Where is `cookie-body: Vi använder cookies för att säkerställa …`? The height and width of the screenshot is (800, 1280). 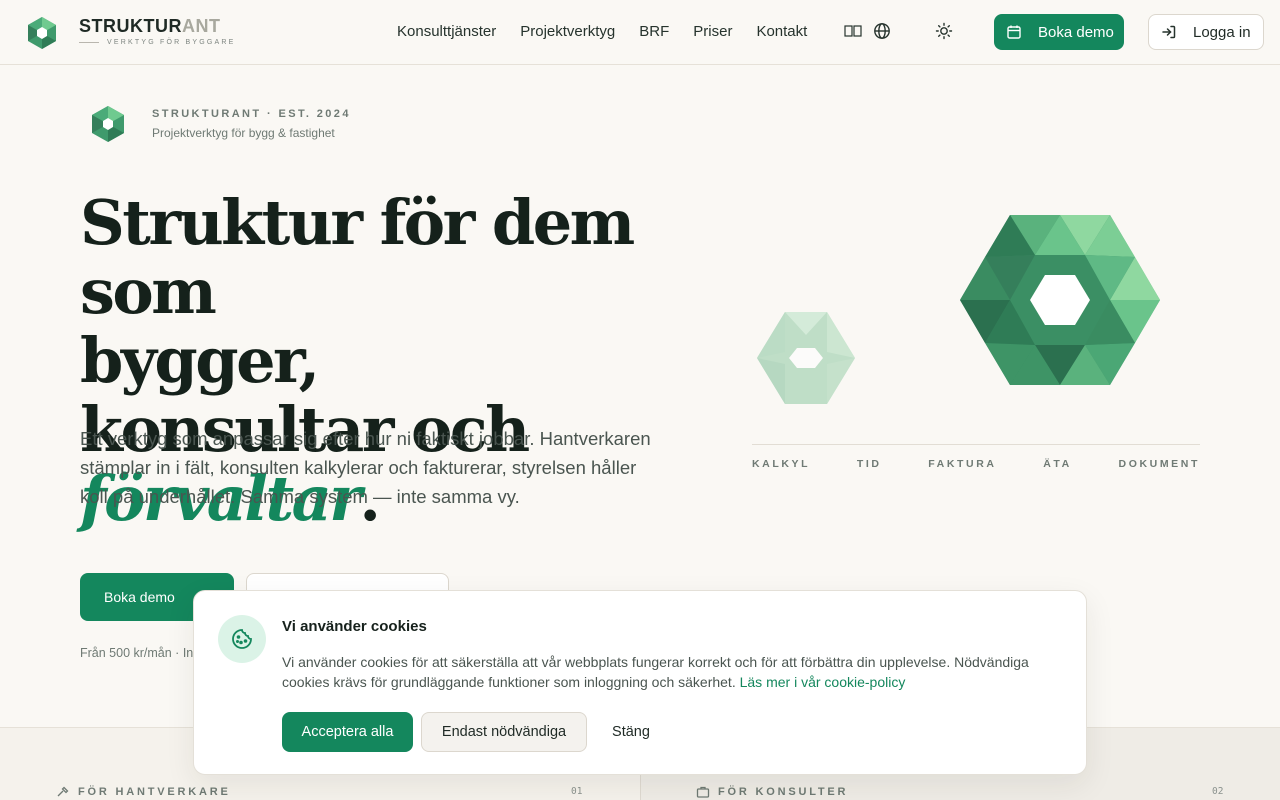 cookie-body: Vi använder cookies för att säkerställa … is located at coordinates (655, 672).